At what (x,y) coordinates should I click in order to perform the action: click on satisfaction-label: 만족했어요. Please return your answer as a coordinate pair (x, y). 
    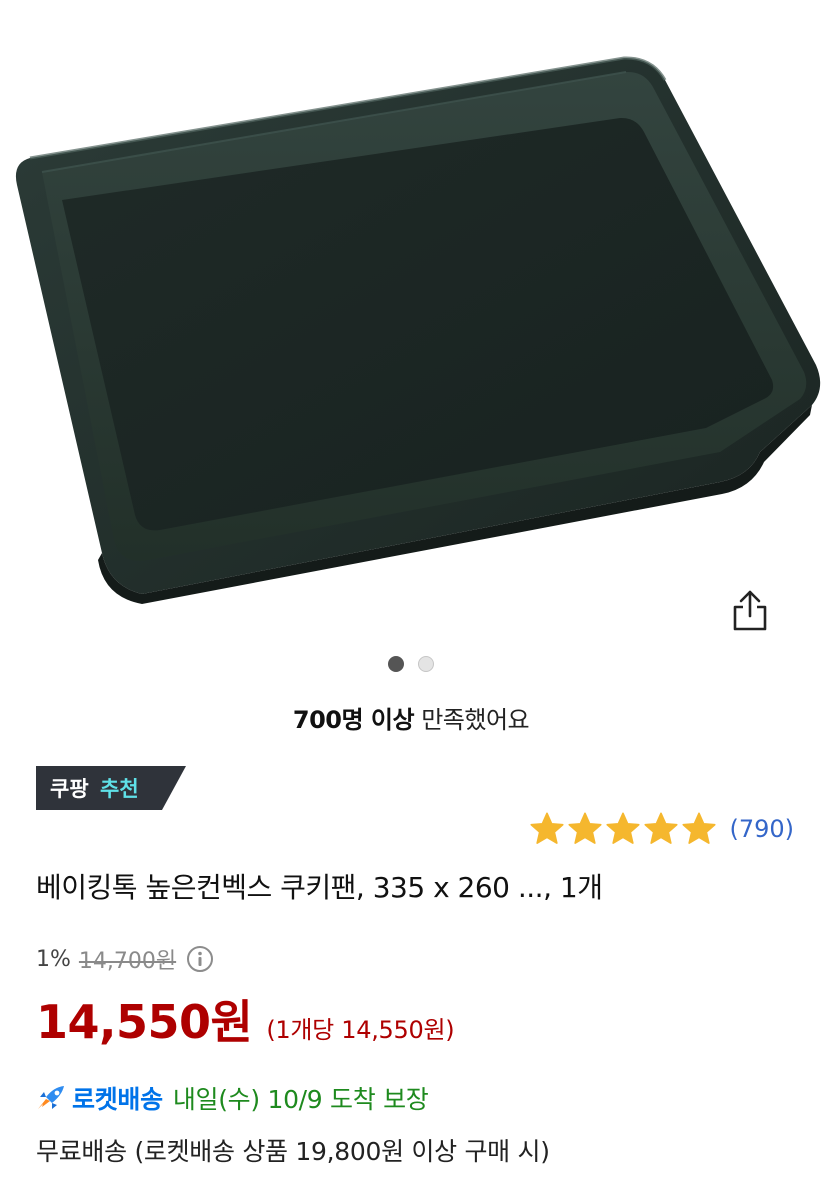
    Looking at the image, I should click on (475, 720).